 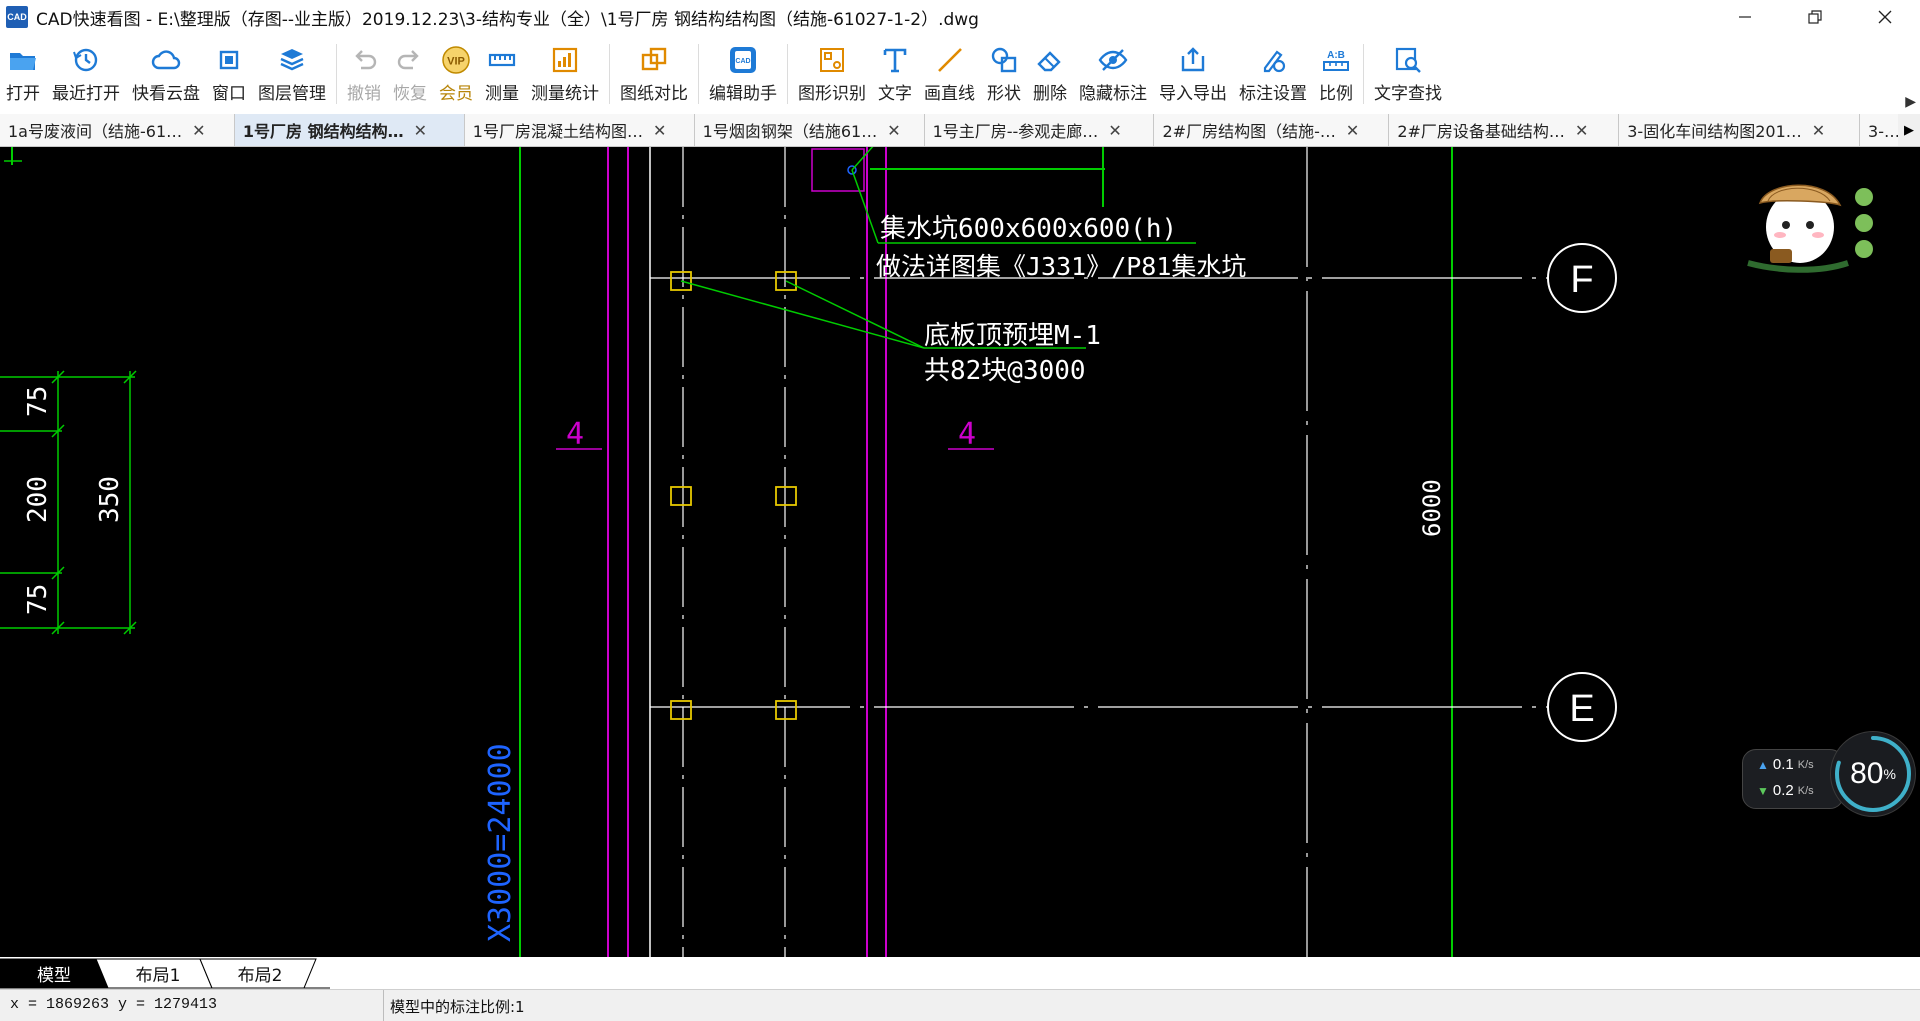 What do you see at coordinates (1785, 790) in the screenshot?
I see `download-speed: ▼ 0.2 K/s` at bounding box center [1785, 790].